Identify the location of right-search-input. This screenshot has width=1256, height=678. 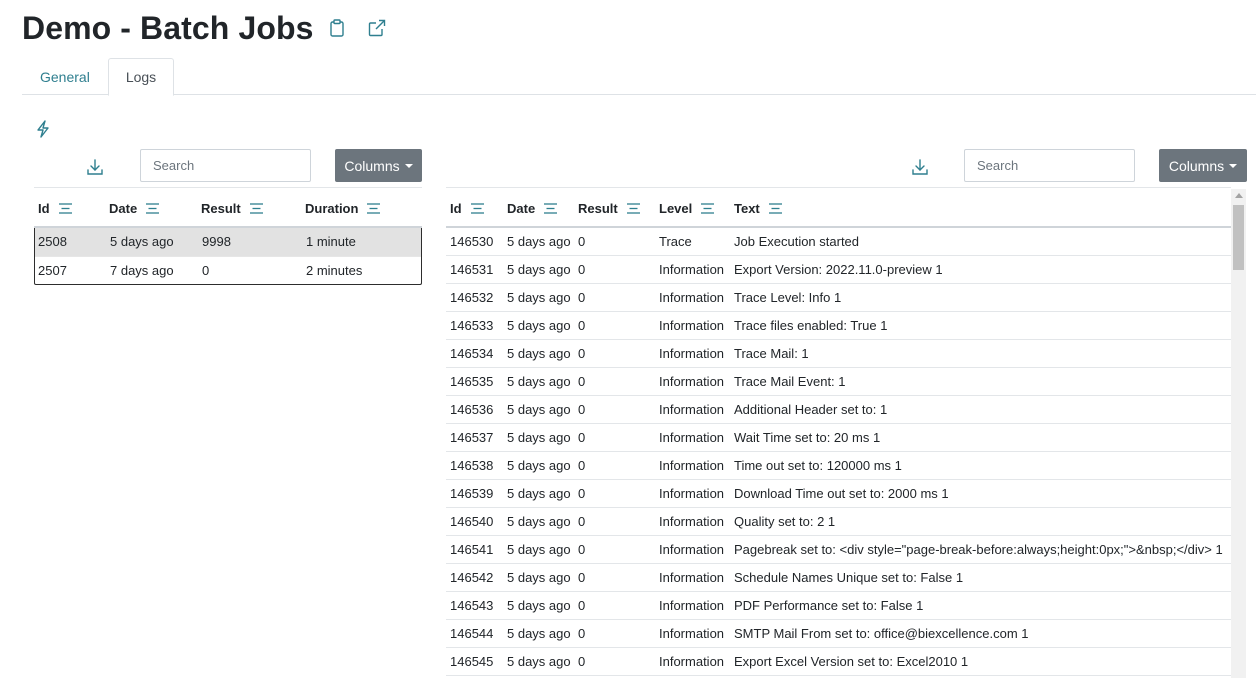
(1049, 165).